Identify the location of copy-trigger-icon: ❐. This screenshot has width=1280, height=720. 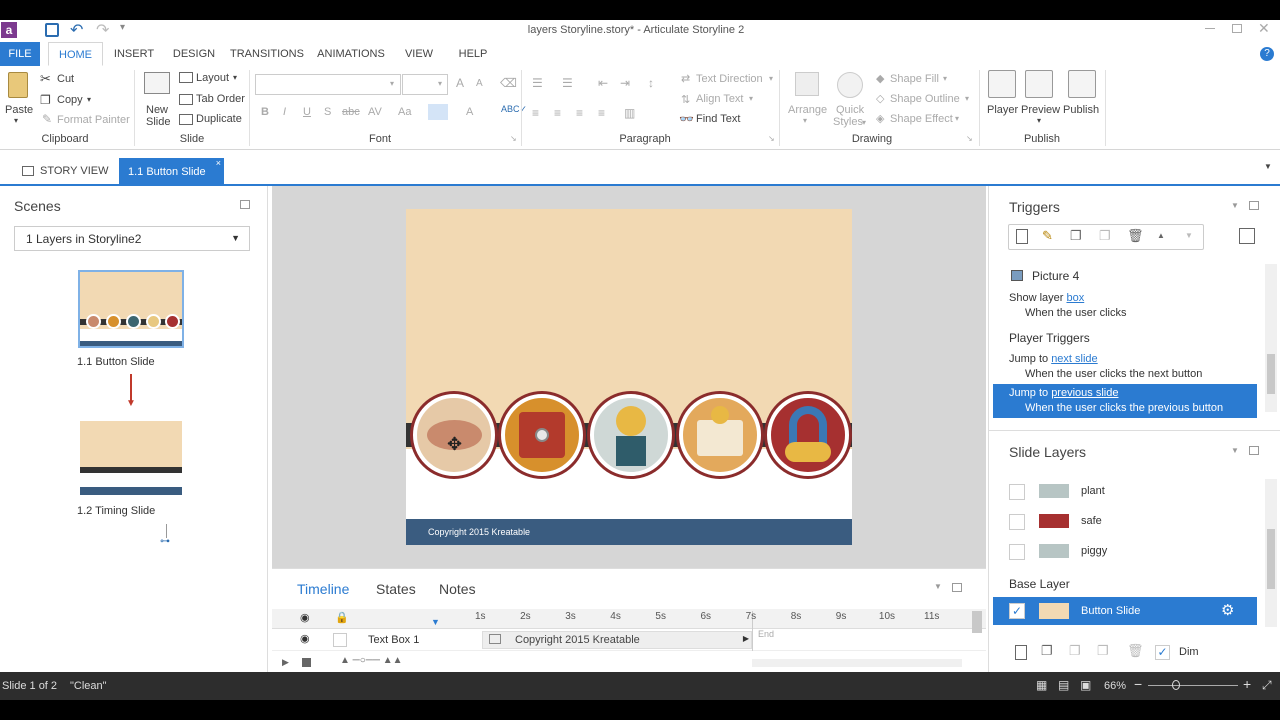
(1076, 236).